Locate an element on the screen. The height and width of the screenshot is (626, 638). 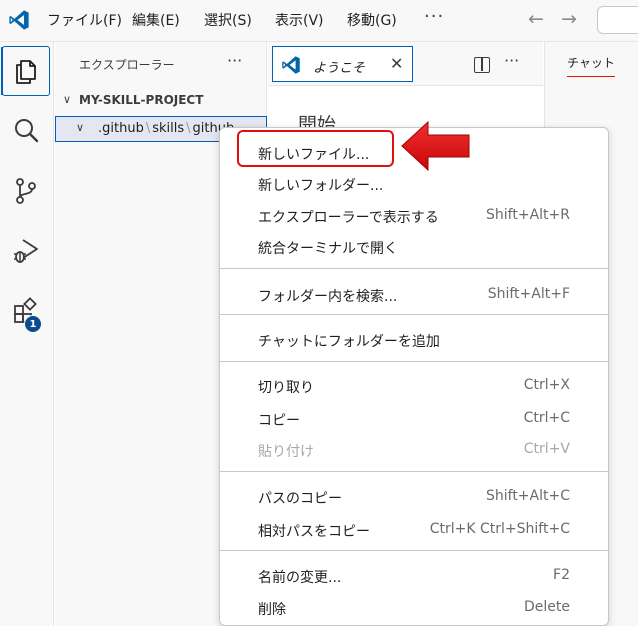
title-bar: ファイル(F) 編集(E) 選択(S) 表示(V) 移動(G) ··· ← → is located at coordinates (319, 21).